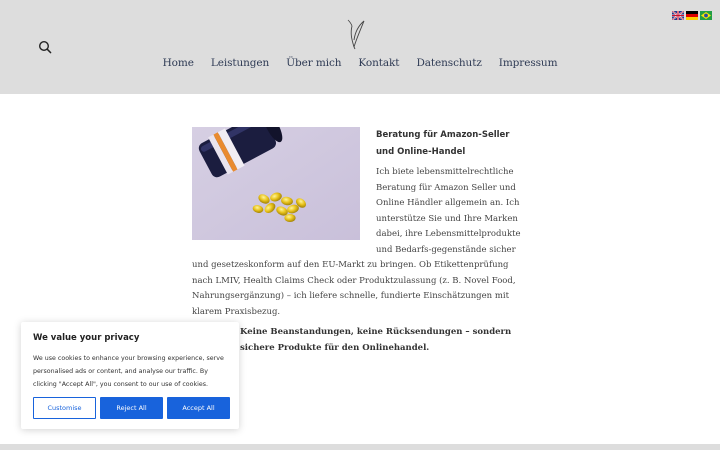  Describe the element at coordinates (178, 63) in the screenshot. I see `nav-home: Home` at that location.